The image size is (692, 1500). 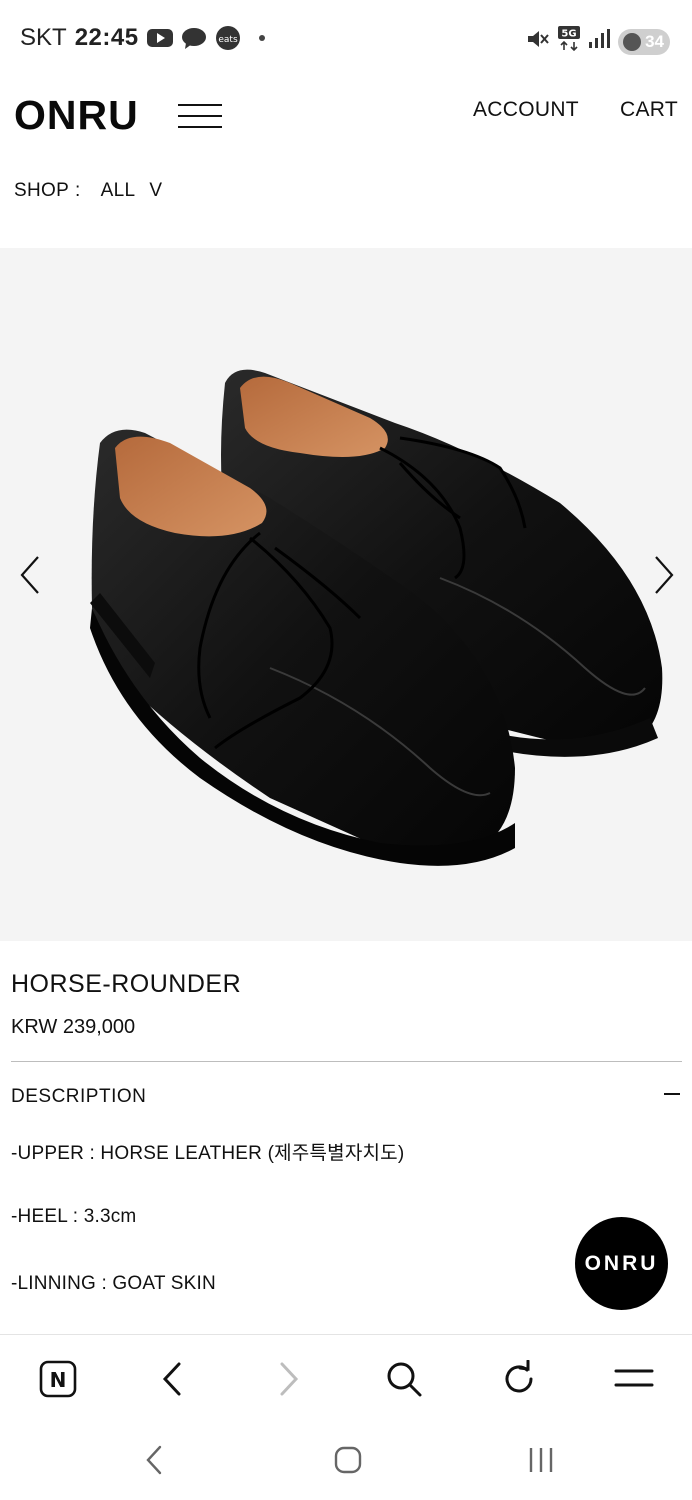 I want to click on svg-text: 5G, so click(x=568, y=34).